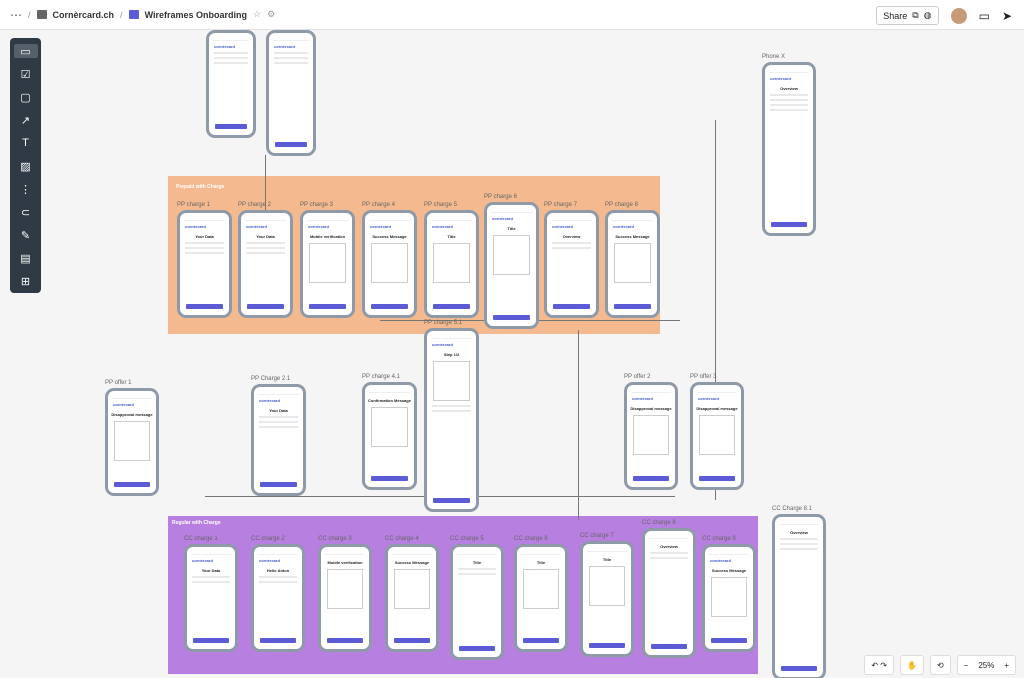 This screenshot has height=678, width=1024. What do you see at coordinates (875, 665) in the screenshot?
I see `undo-icon: ↶` at bounding box center [875, 665].